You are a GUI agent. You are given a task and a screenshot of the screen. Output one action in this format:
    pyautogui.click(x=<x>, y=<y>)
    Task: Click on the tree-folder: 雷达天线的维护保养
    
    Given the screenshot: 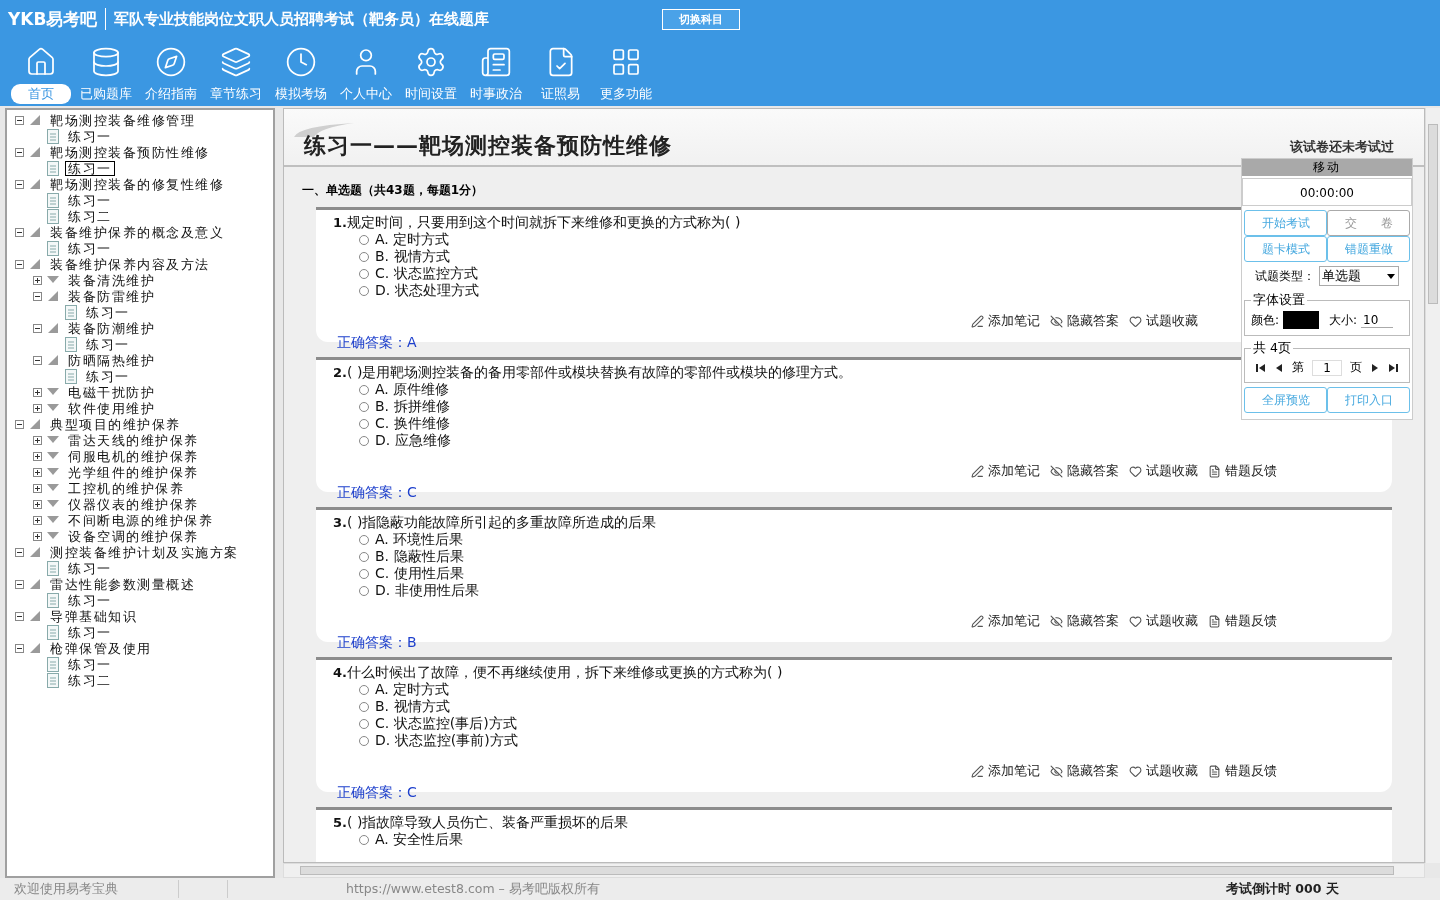 What is the action you would take?
    pyautogui.click(x=133, y=440)
    